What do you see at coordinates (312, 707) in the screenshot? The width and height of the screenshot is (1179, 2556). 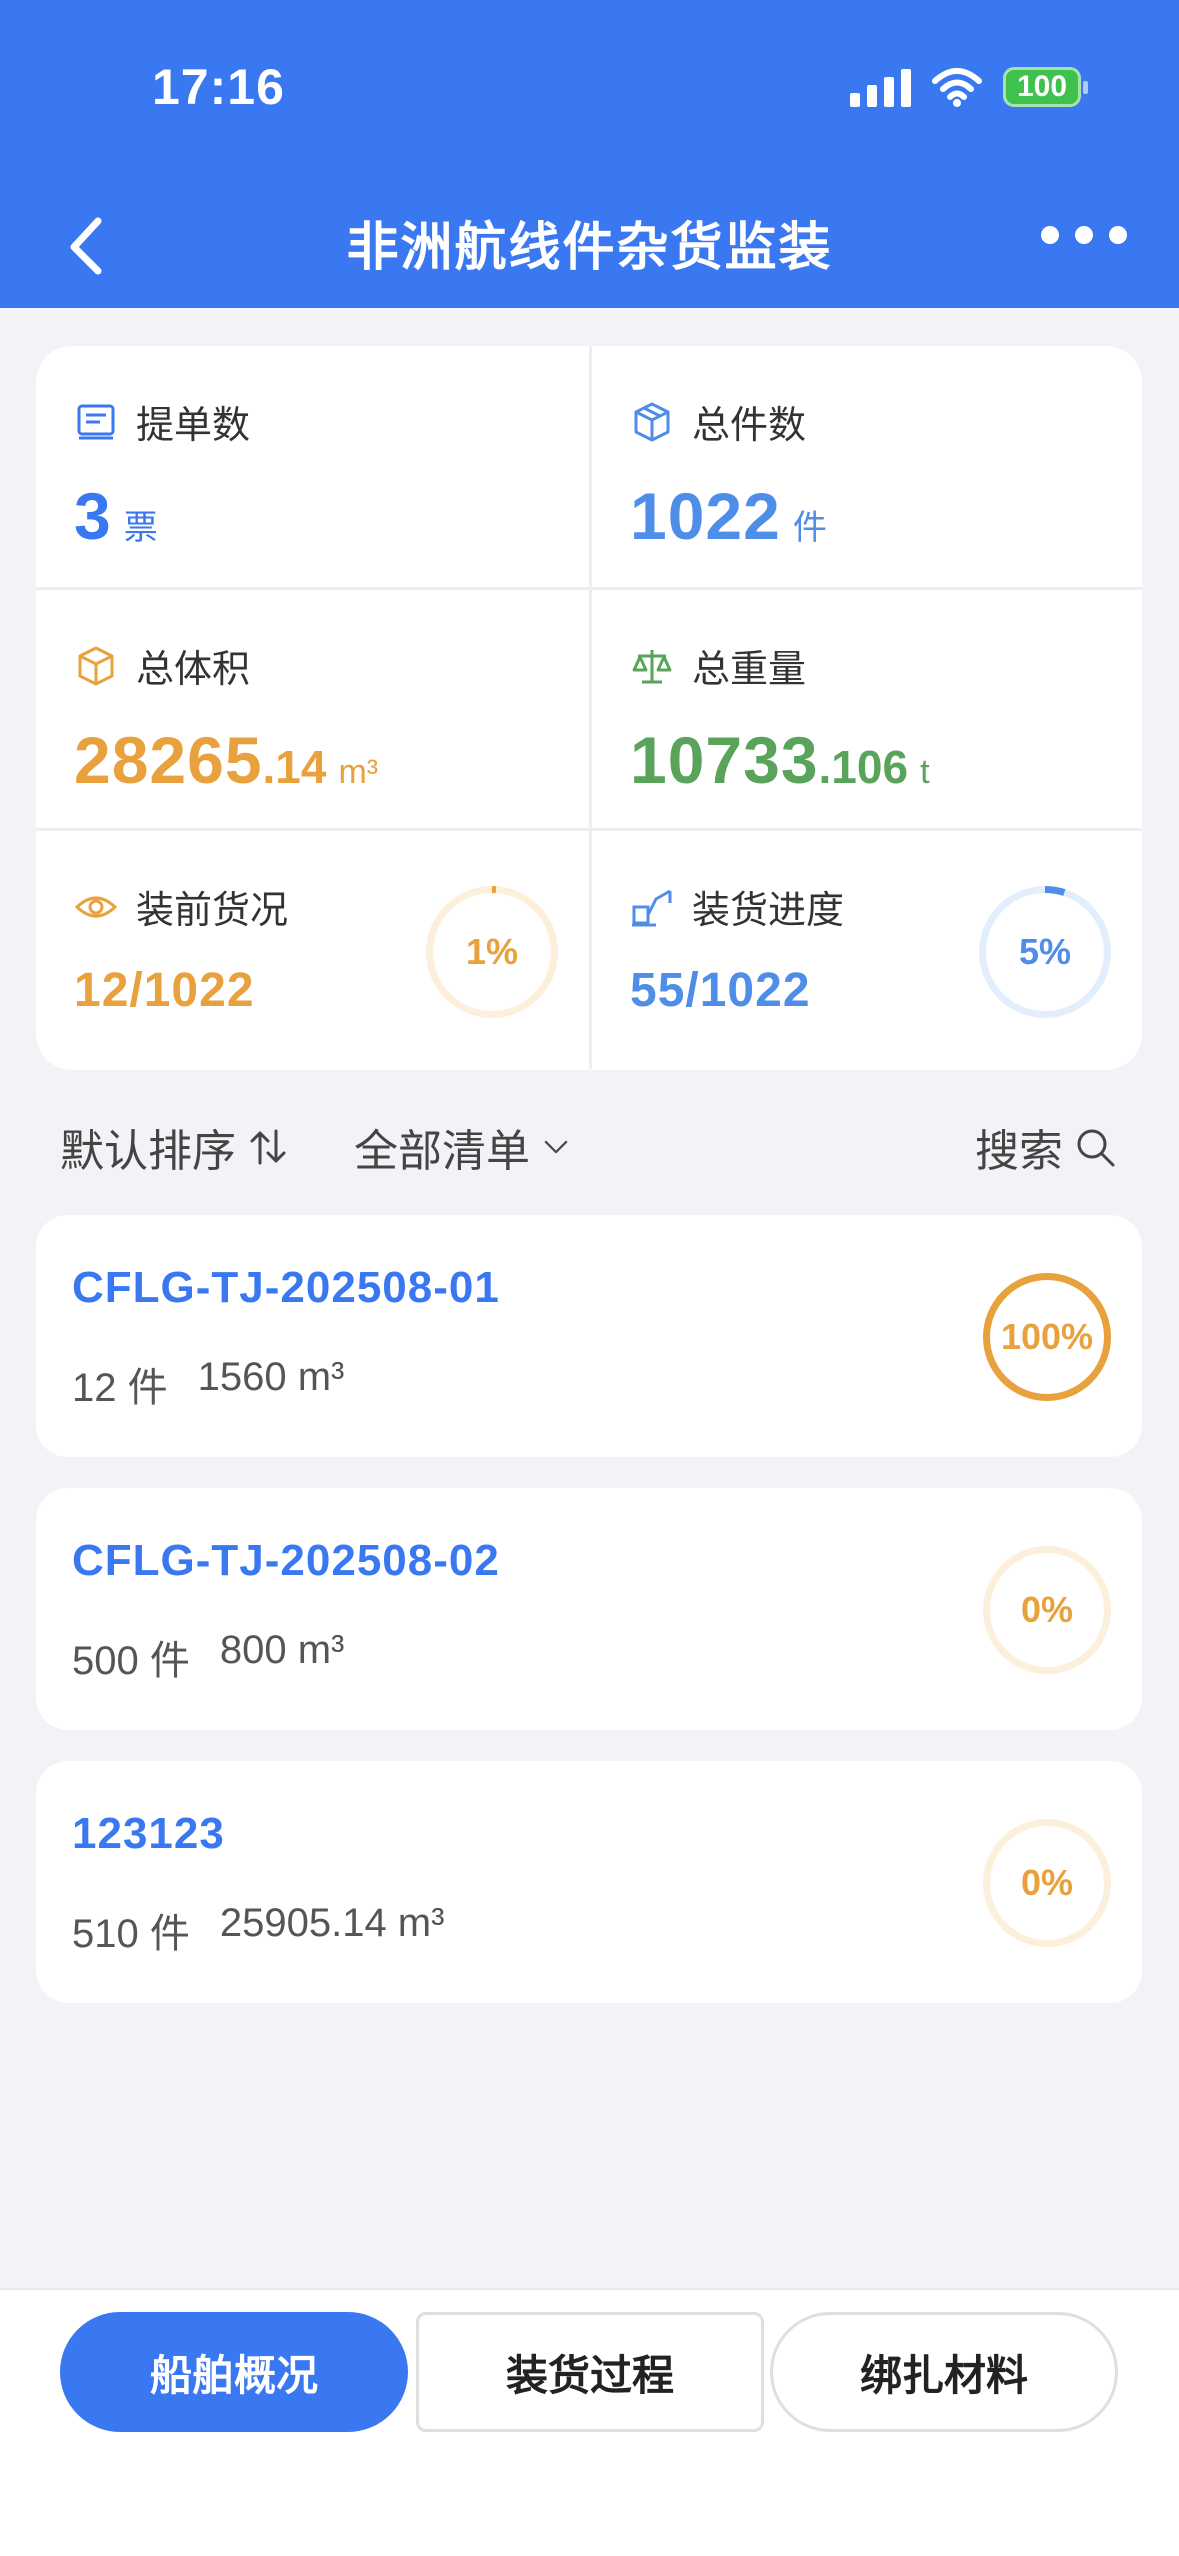 I see `stat-volume: 总体积 28265 .14 m³` at bounding box center [312, 707].